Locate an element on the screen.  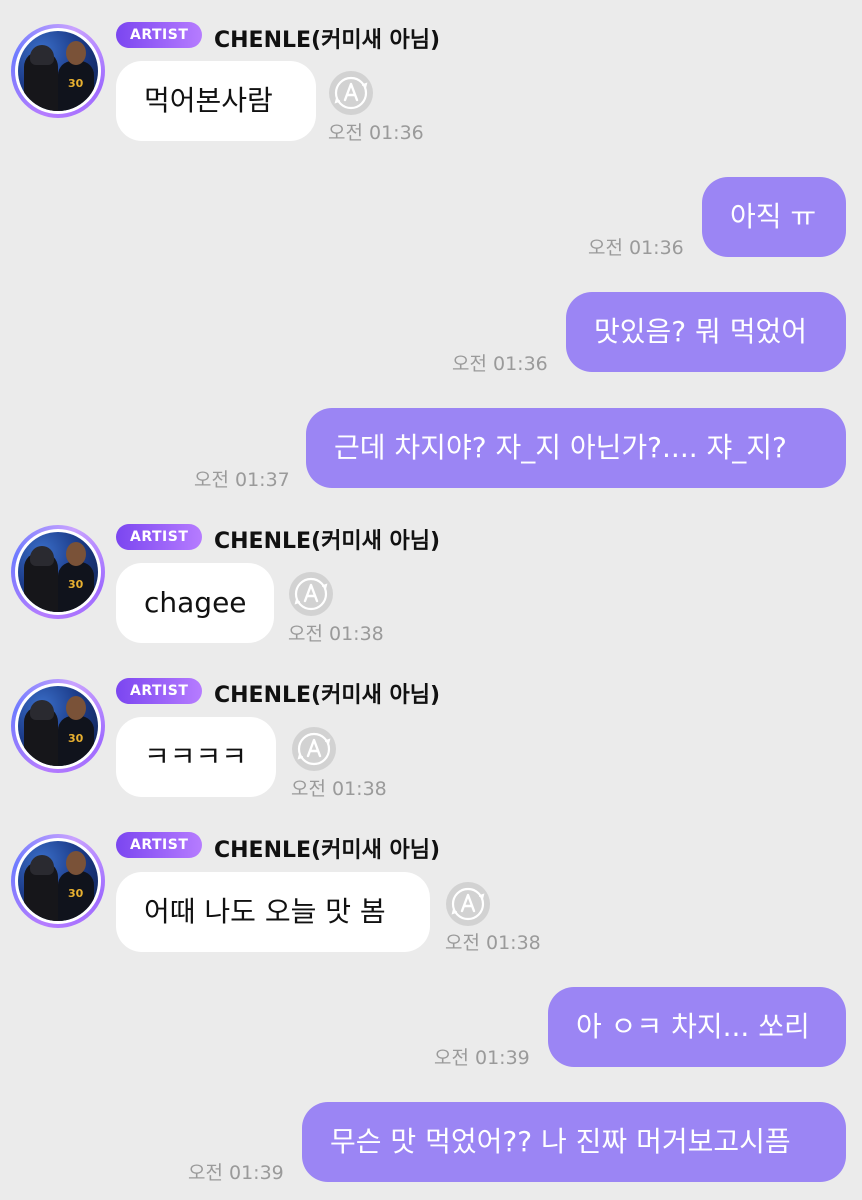
message-bubble-outgoing: 맛있음? 뭐 먹었어 is located at coordinates (706, 332).